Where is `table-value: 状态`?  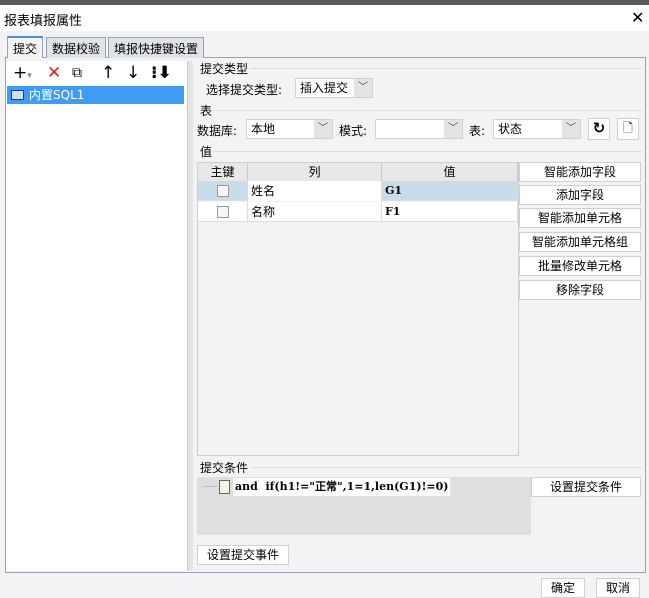
table-value: 状态 is located at coordinates (510, 129).